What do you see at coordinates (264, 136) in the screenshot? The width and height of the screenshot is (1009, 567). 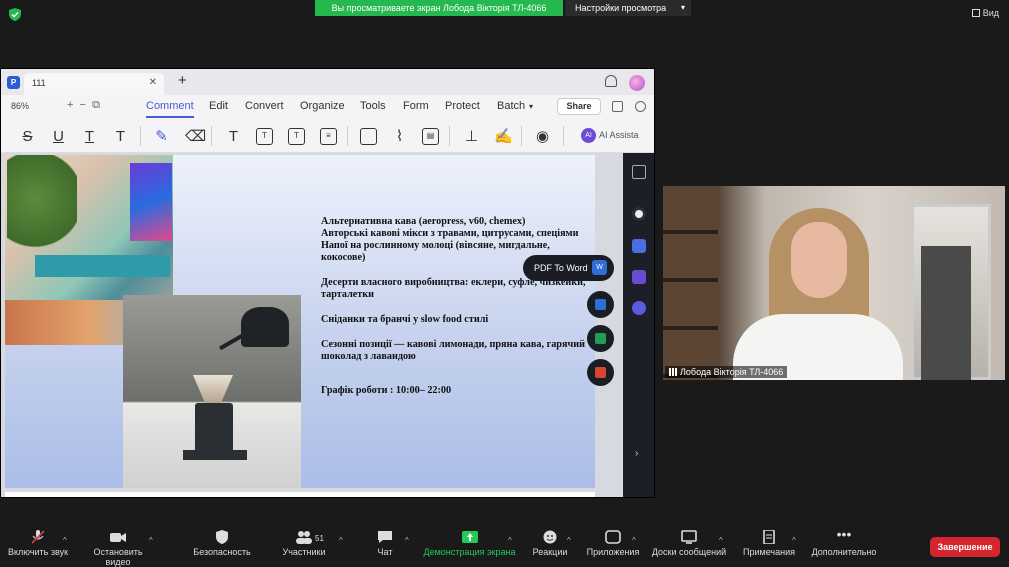 I see `text-box-icon: T` at bounding box center [264, 136].